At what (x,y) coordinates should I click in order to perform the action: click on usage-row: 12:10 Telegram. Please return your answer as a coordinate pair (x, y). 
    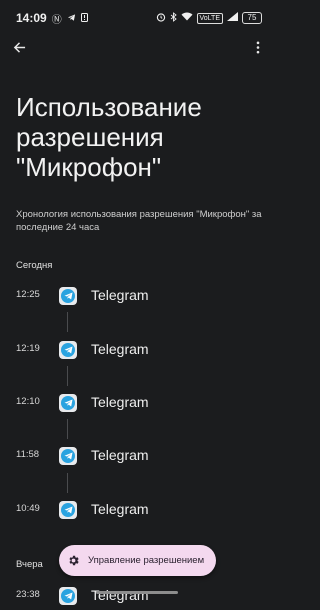
    Looking at the image, I should click on (137, 403).